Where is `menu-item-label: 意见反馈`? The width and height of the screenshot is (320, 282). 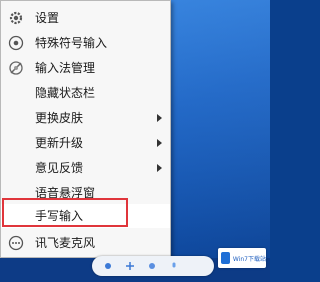 menu-item-label: 意见反馈 is located at coordinates (59, 168).